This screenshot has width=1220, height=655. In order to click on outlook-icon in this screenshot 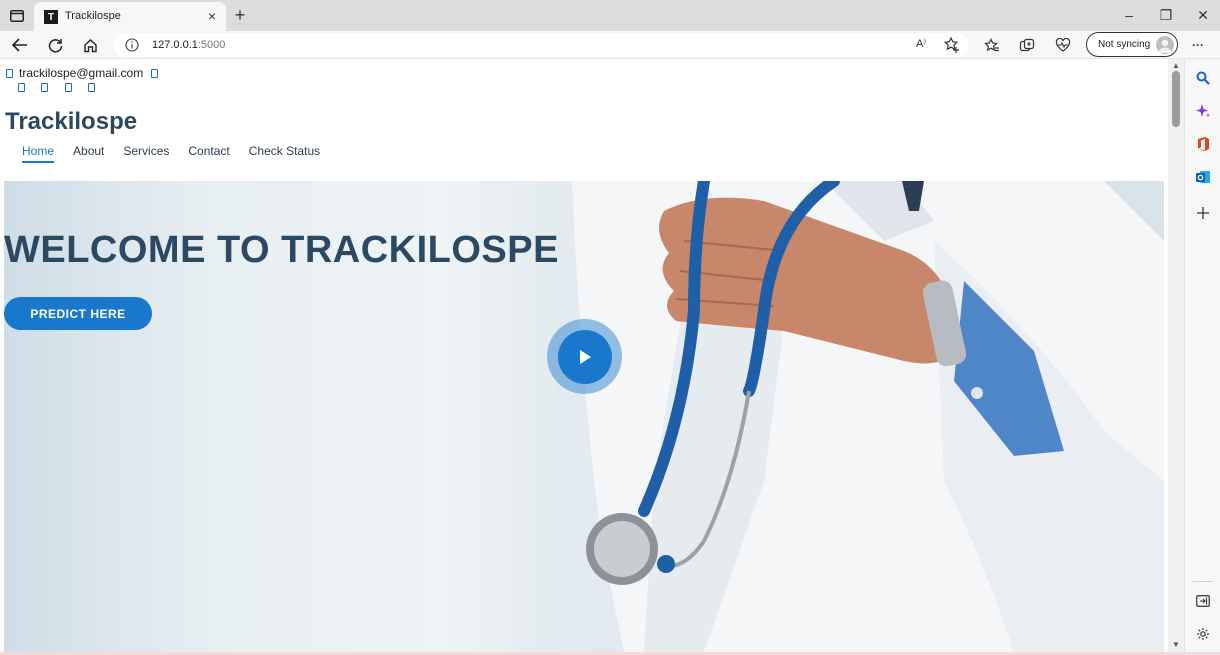, I will do `click(1203, 177)`.